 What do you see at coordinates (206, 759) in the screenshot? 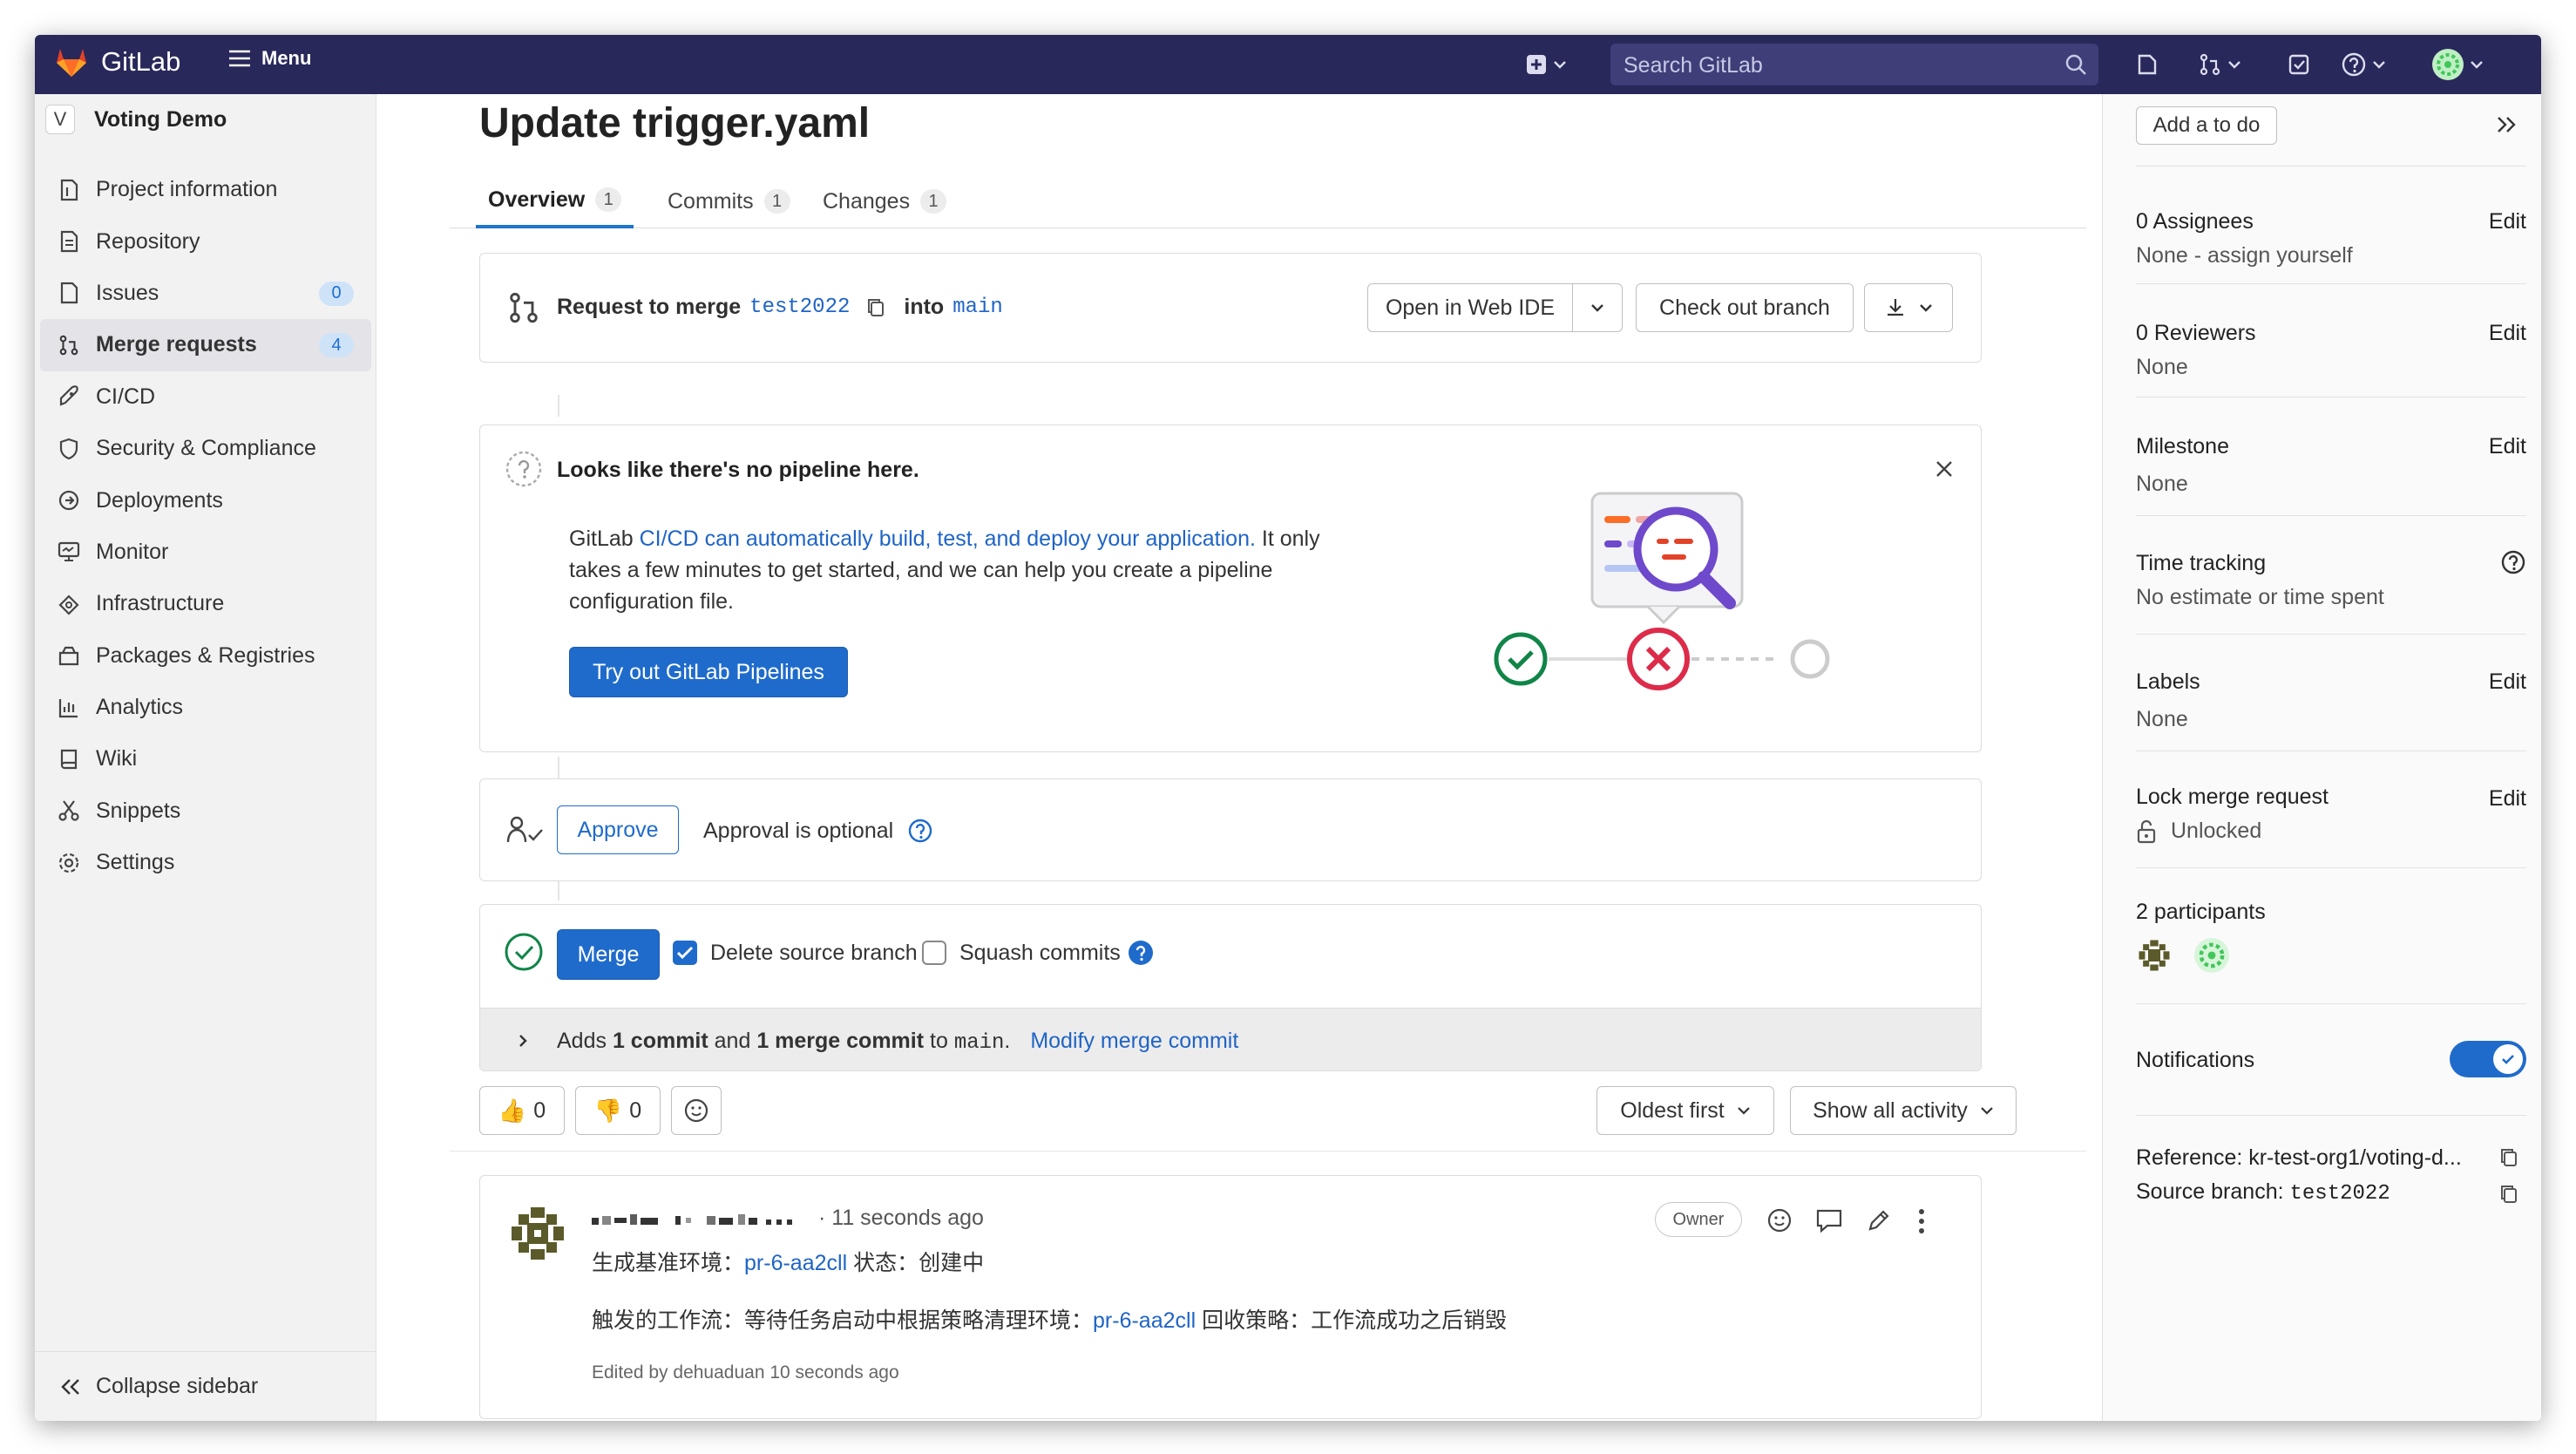
I see `sidebar-item-wiki: Wiki` at bounding box center [206, 759].